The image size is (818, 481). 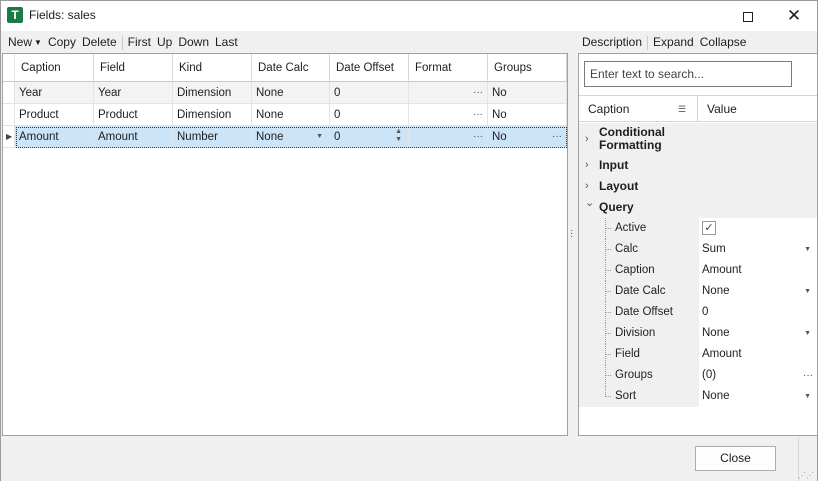 What do you see at coordinates (698, 228) in the screenshot?
I see `property-row: Active ✓` at bounding box center [698, 228].